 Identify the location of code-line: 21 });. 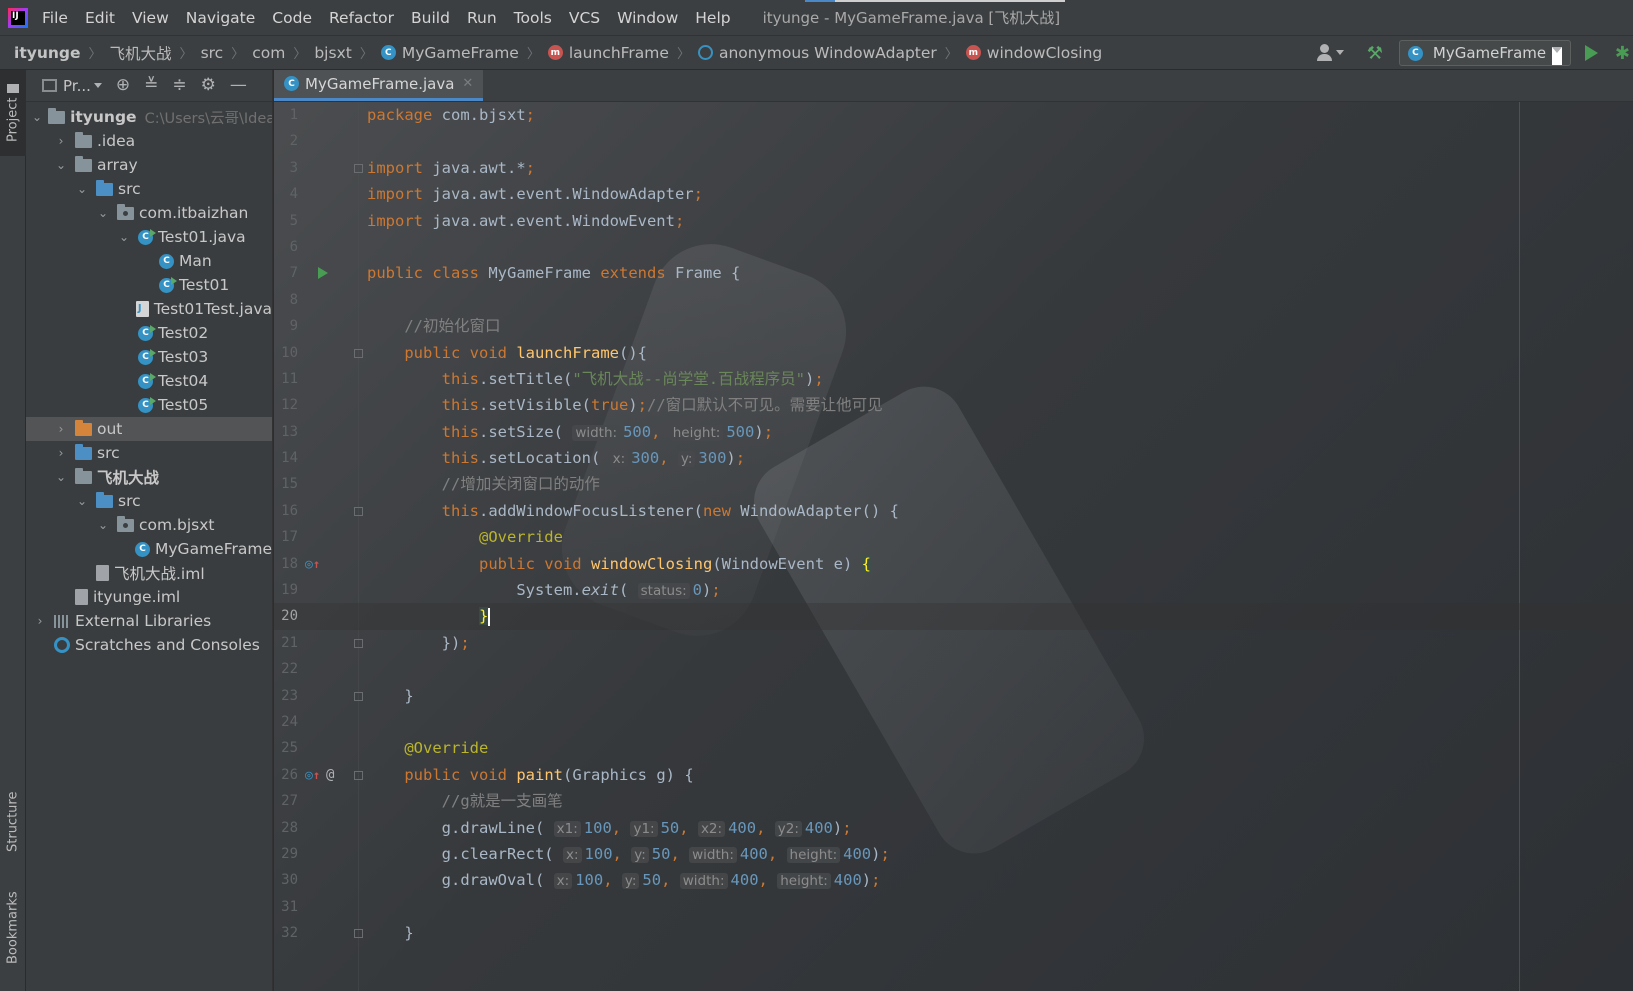
(953, 643).